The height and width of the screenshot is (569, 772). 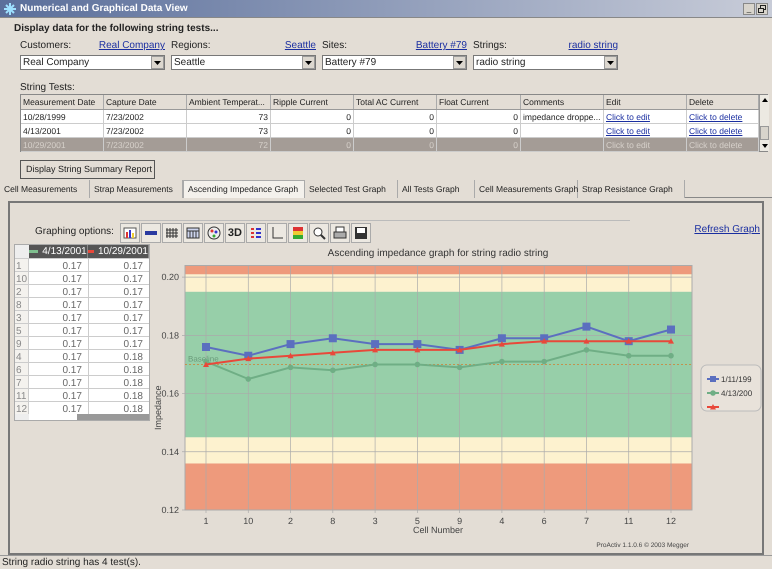 What do you see at coordinates (22, 304) in the screenshot?
I see `row-header: 8` at bounding box center [22, 304].